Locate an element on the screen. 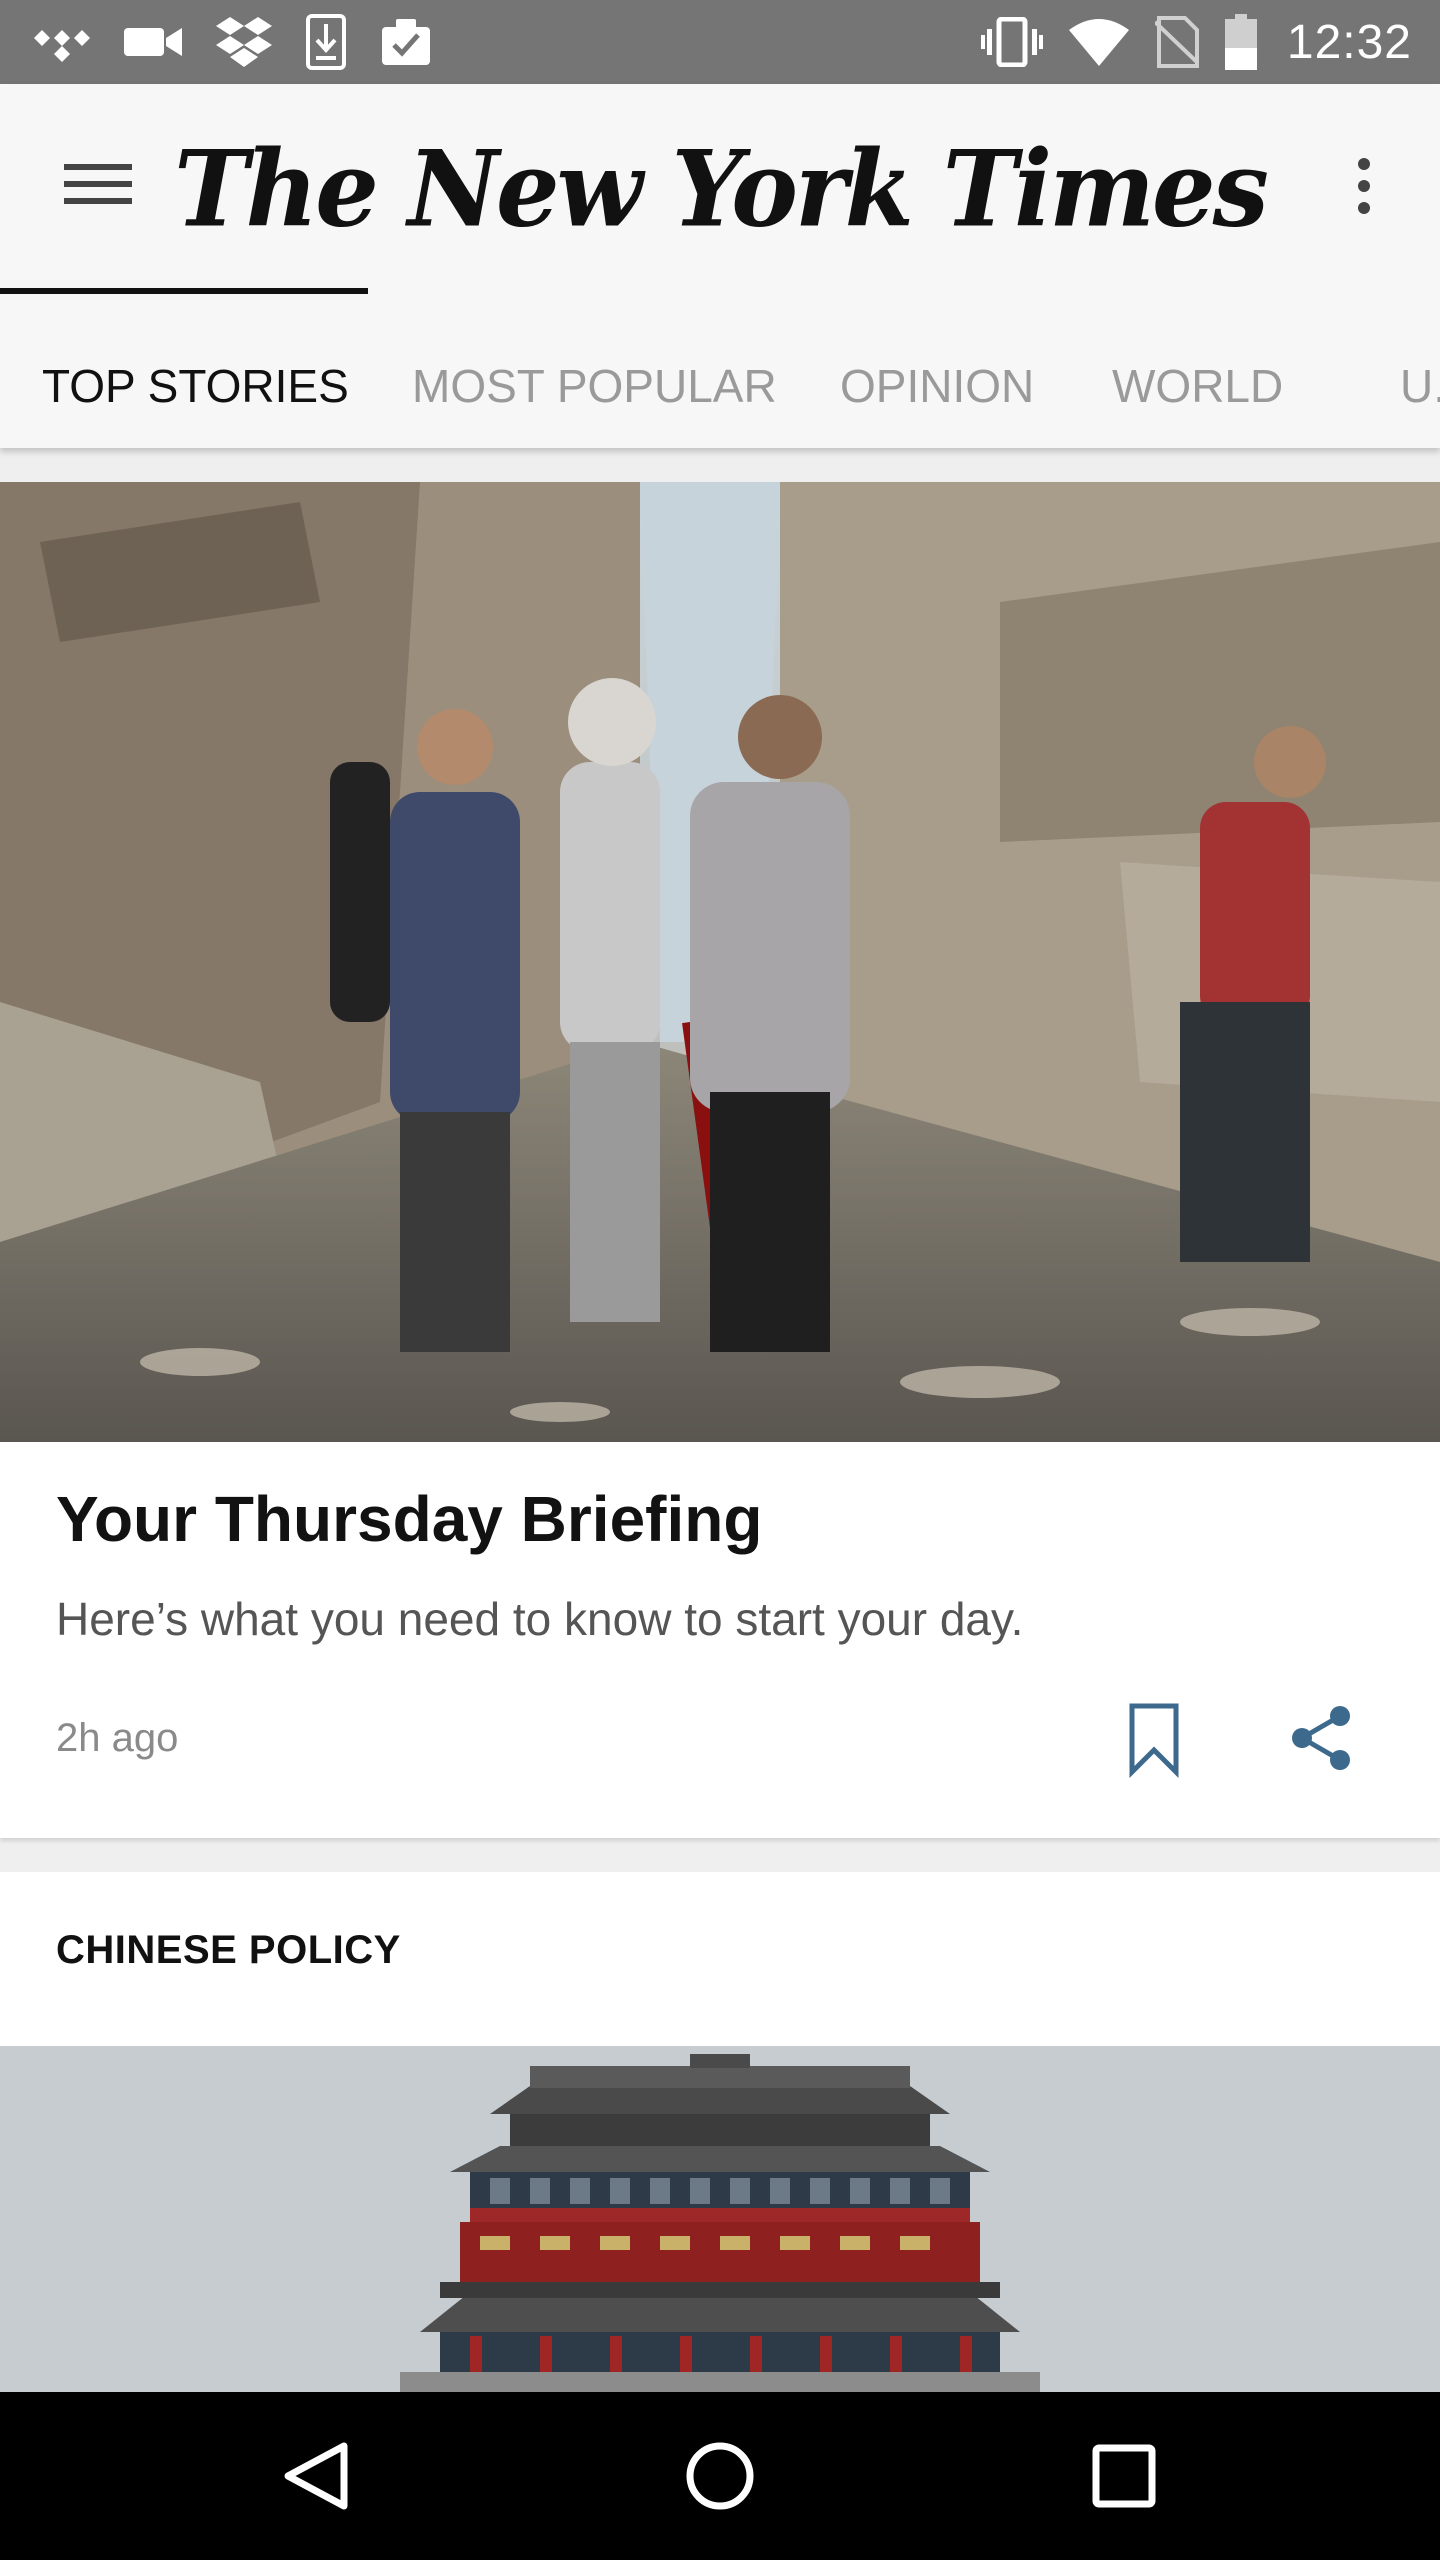  back-button is located at coordinates (316, 2476).